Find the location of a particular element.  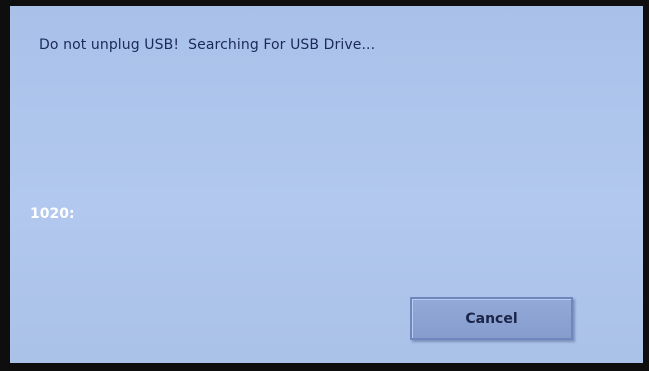

status-code-label: 1020: is located at coordinates (52, 214).